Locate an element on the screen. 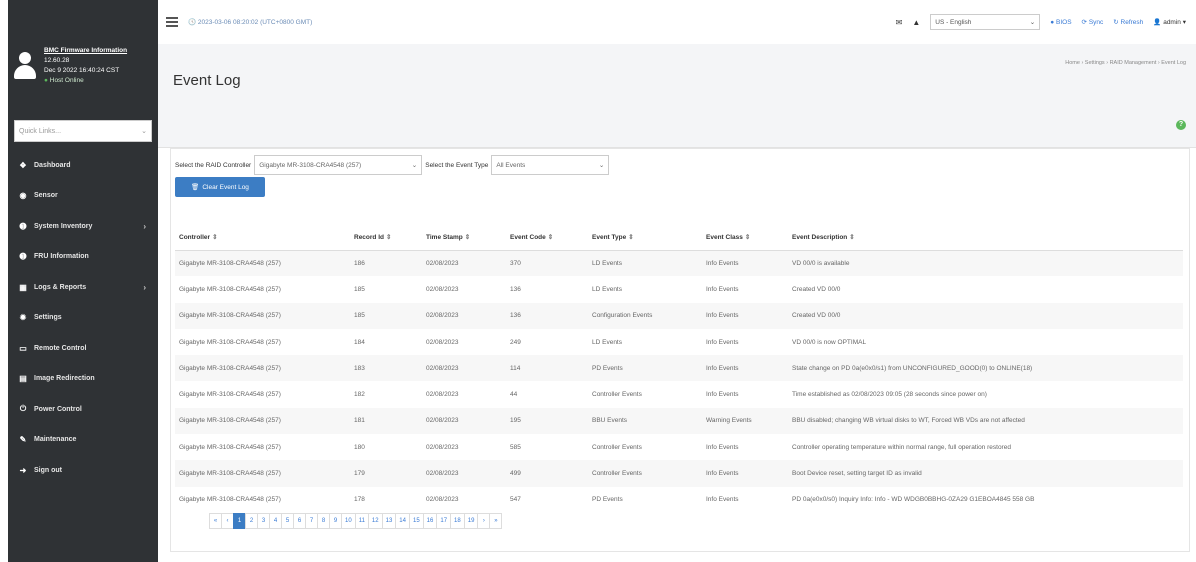  page-button: 16 is located at coordinates (430, 521).